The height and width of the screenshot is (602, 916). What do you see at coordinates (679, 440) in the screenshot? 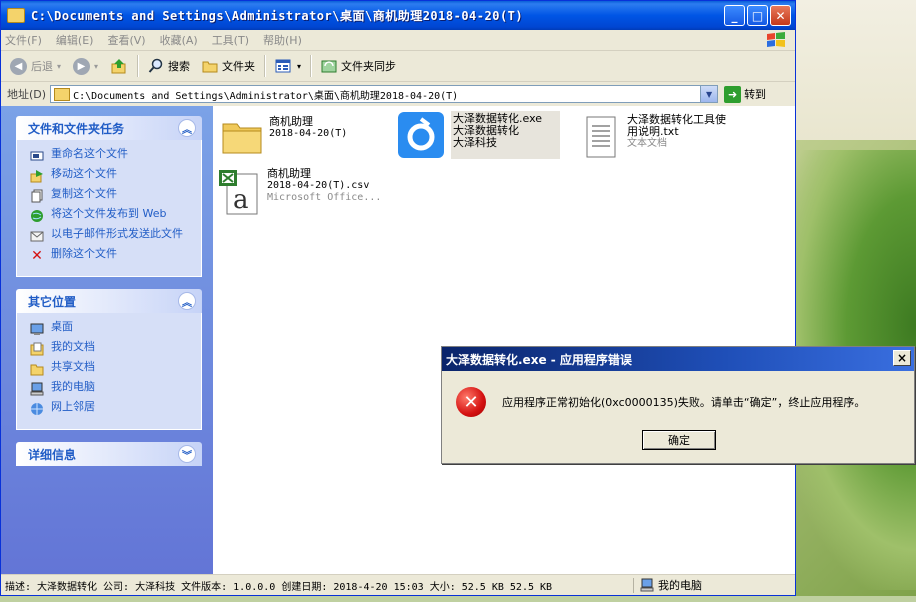
I see `ok-button: 确定` at bounding box center [679, 440].